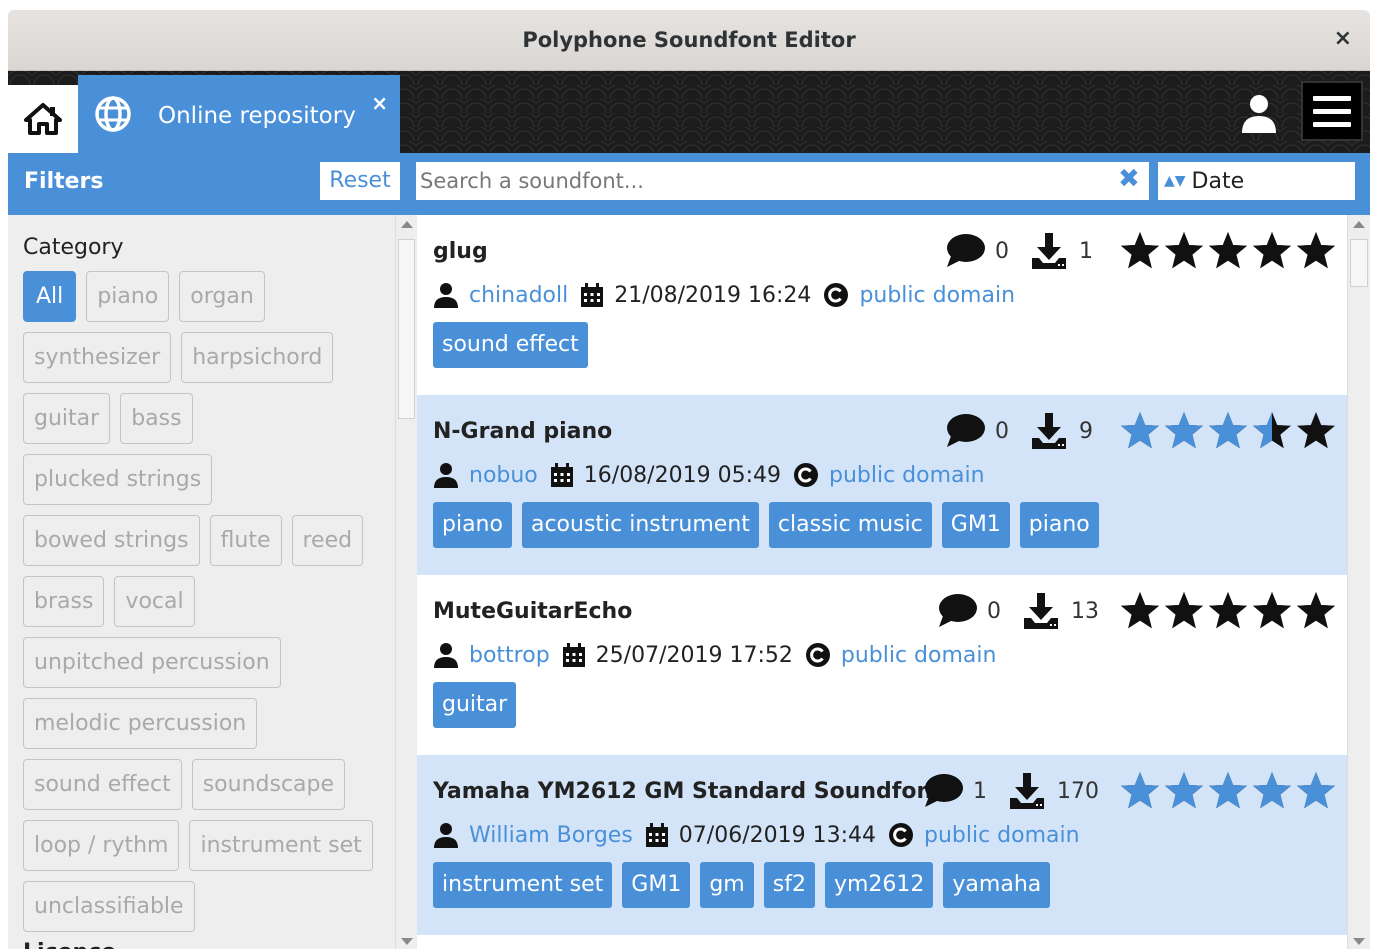 The width and height of the screenshot is (1375, 949). Describe the element at coordinates (789, 885) in the screenshot. I see `tag-chip: sf2` at that location.